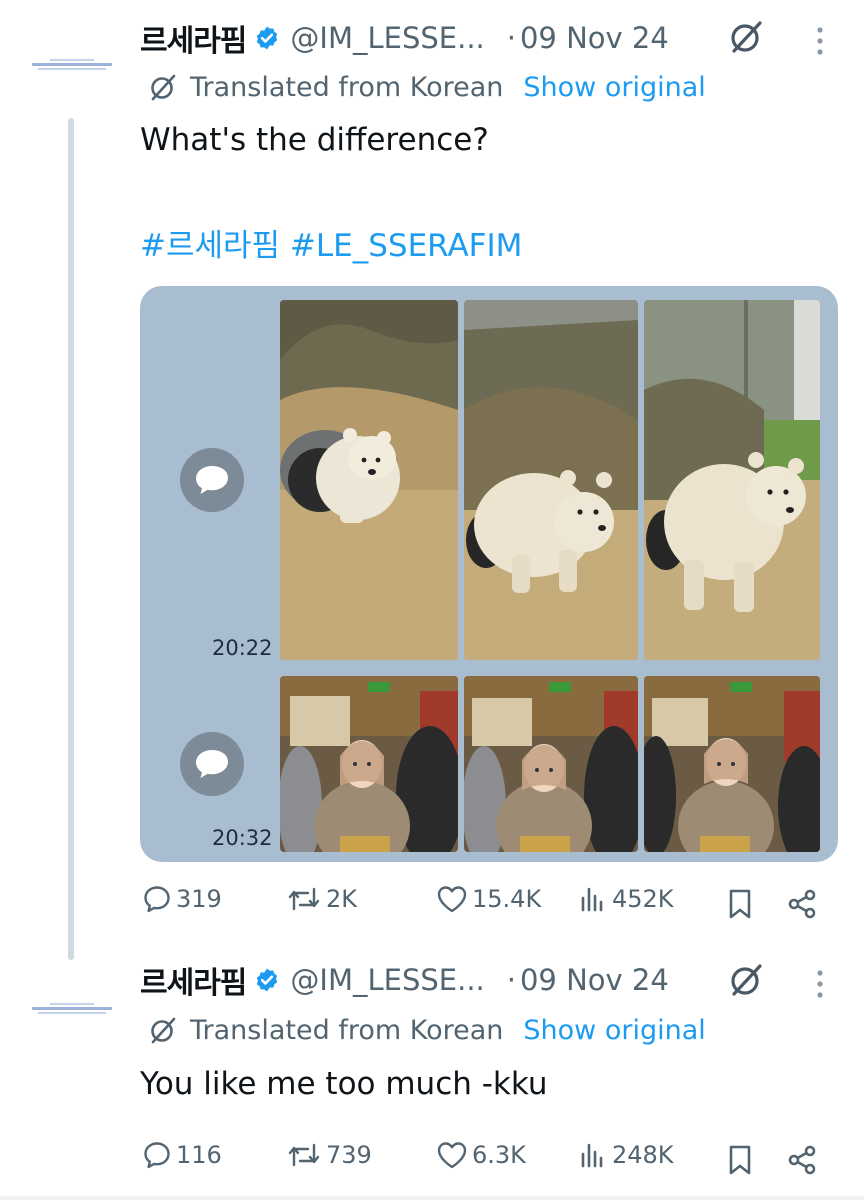 This screenshot has height=1200, width=864. Describe the element at coordinates (242, 838) in the screenshot. I see `video-timestamp: 20:32` at that location.